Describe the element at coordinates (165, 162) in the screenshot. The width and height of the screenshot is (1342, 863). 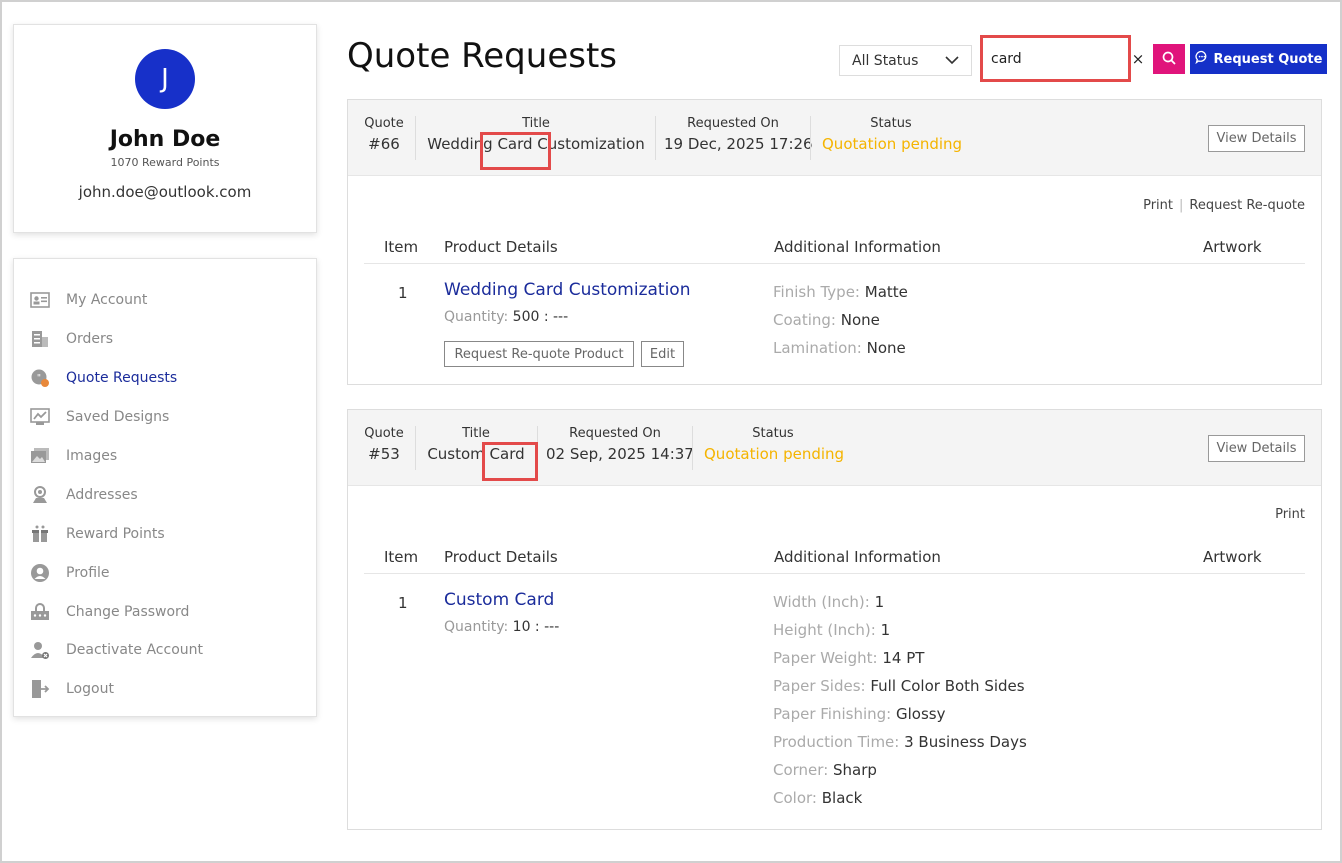
I see `reward-points-label: 1070 Reward Points` at that location.